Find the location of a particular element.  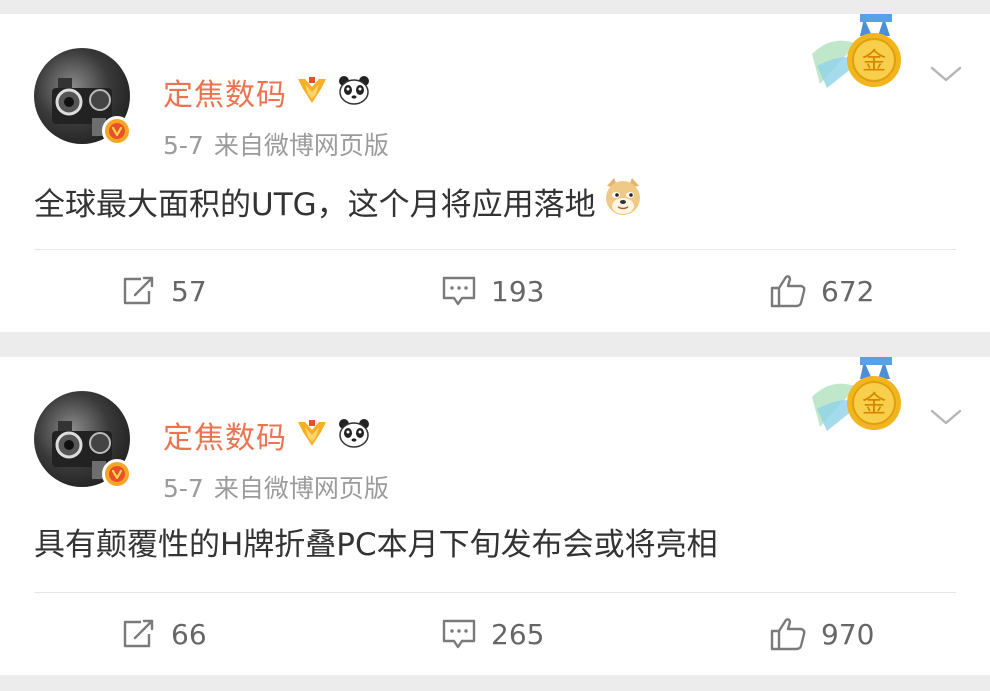

post-text-content: 全球最大面积的UTG，这个月将应用落地 is located at coordinates (315, 204).